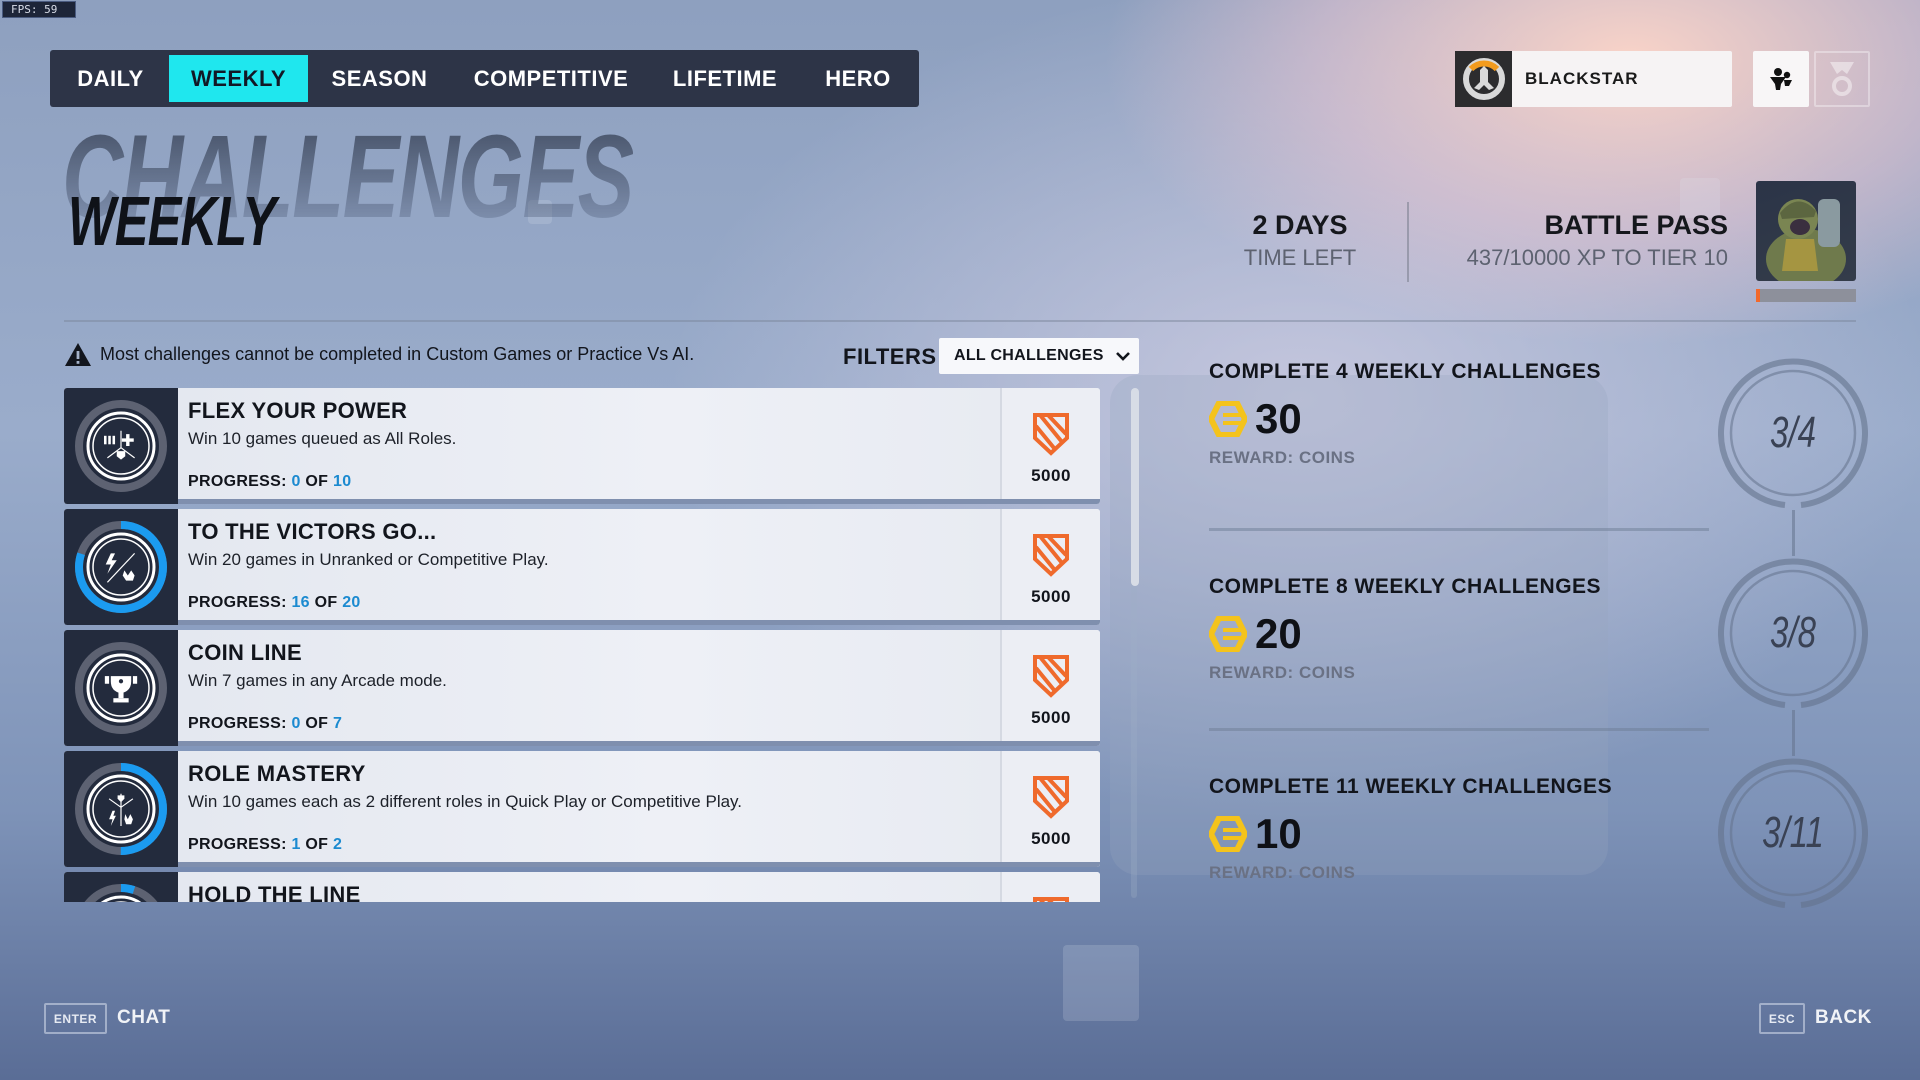 This screenshot has height=1080, width=1920. I want to click on decorative-square, so click(1101, 983).